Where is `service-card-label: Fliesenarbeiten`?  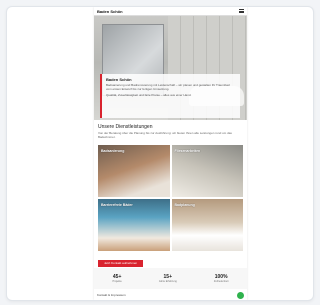 service-card-label: Fliesenarbeiten is located at coordinates (187, 150).